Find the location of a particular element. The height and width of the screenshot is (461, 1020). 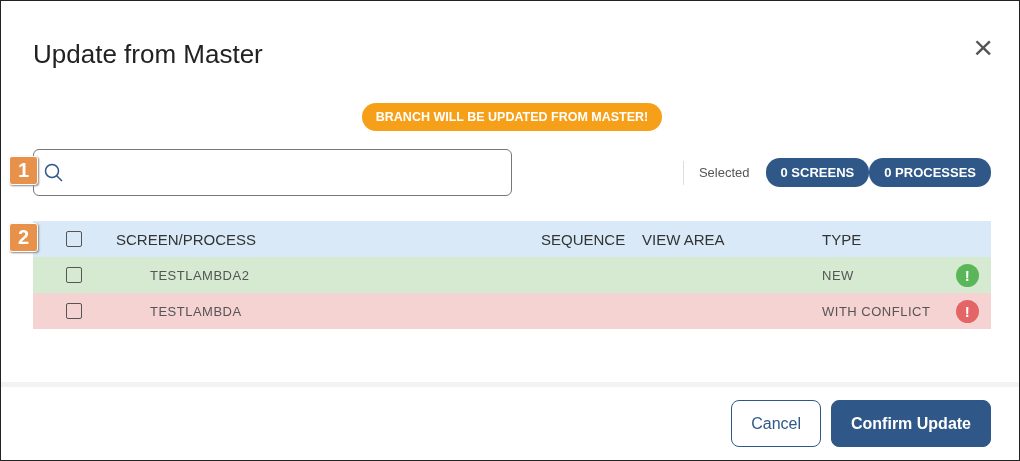

close-button: × is located at coordinates (983, 47).